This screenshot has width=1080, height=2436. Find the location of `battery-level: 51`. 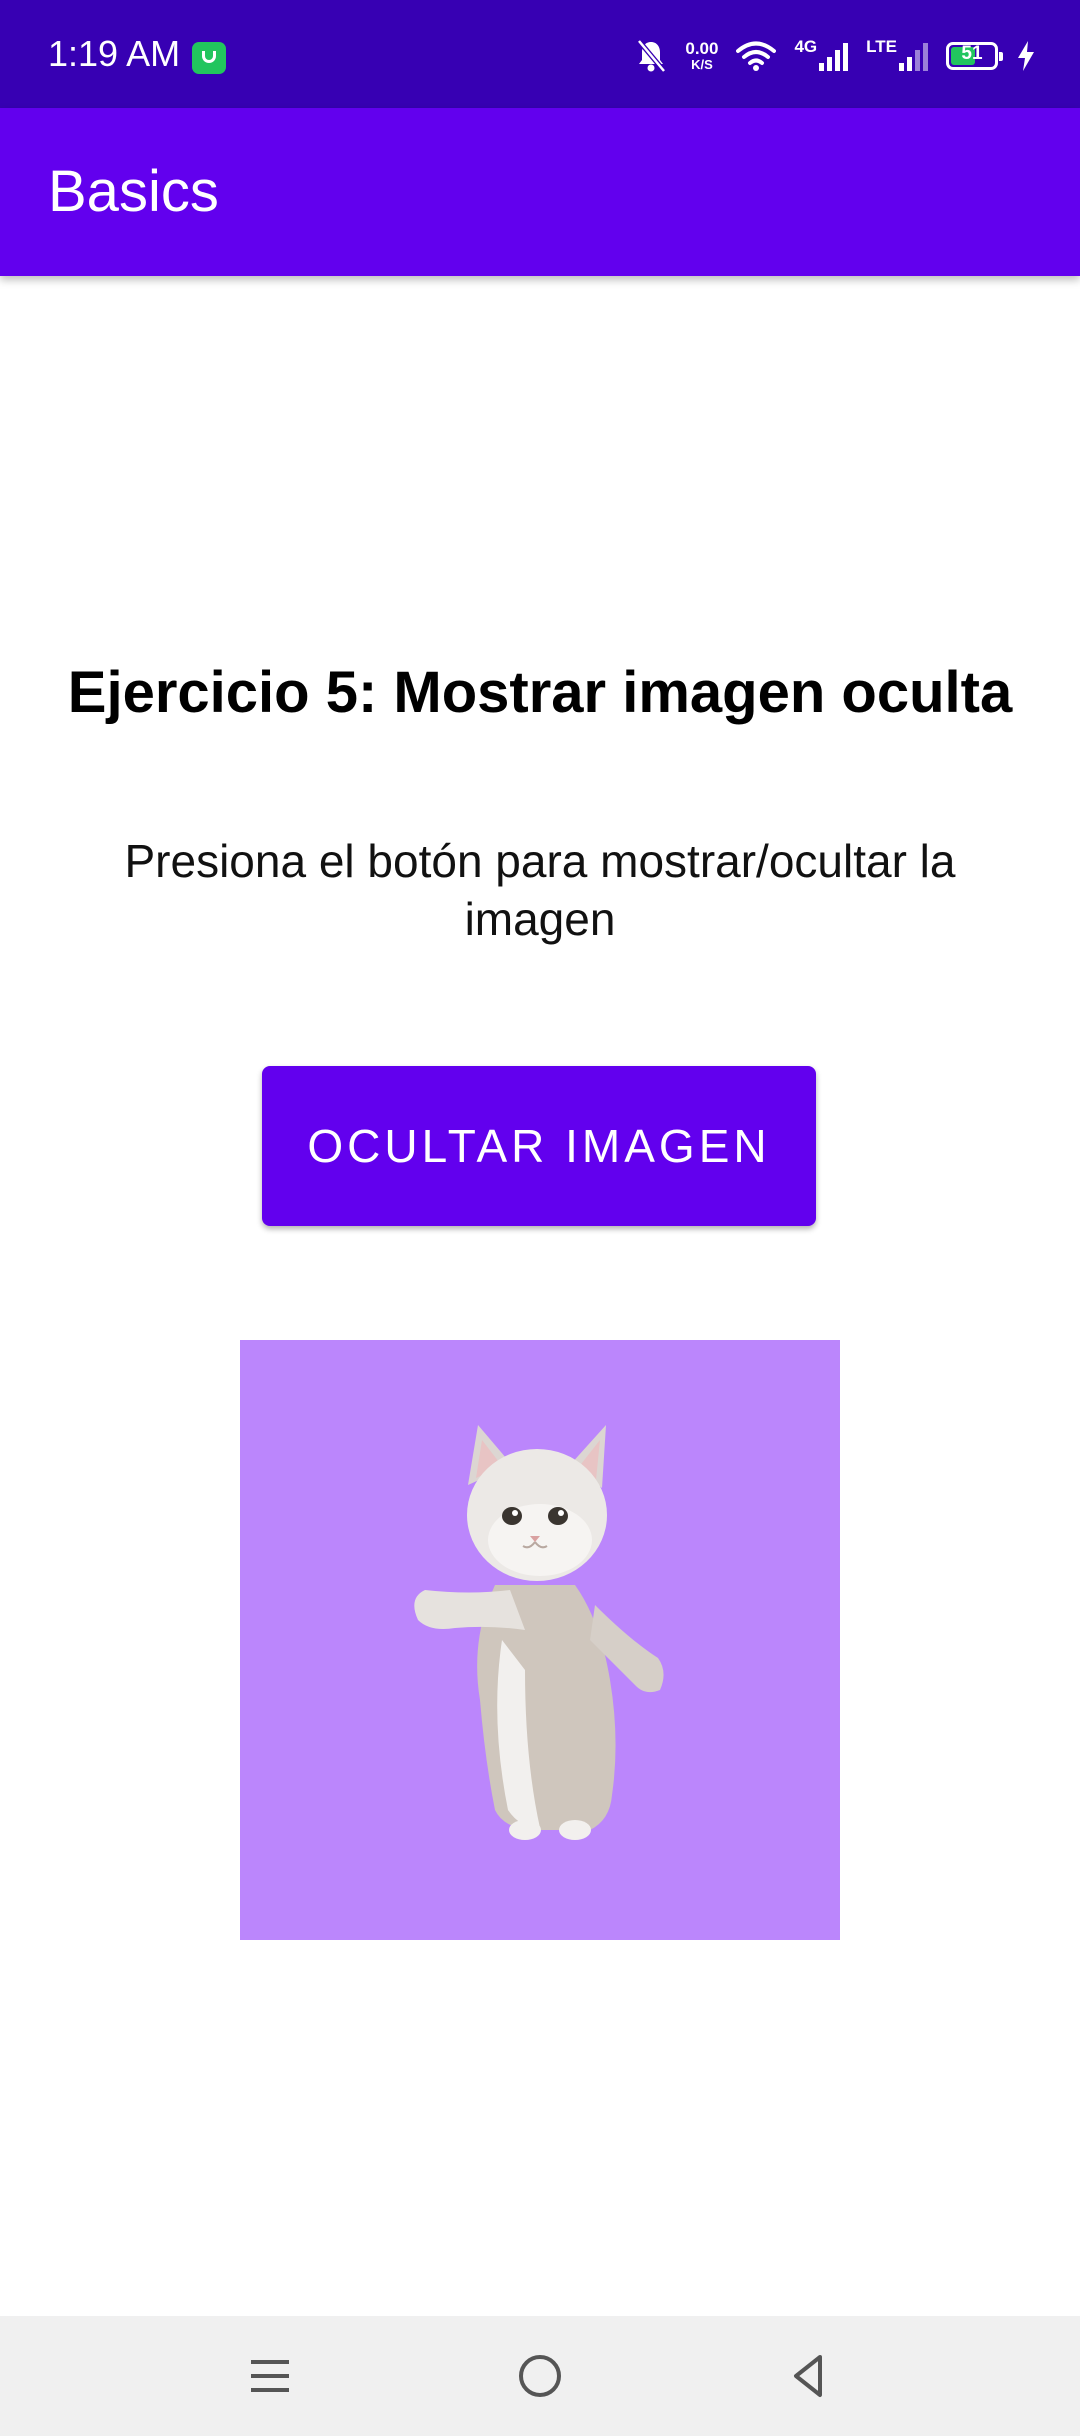

battery-level: 51 is located at coordinates (972, 53).